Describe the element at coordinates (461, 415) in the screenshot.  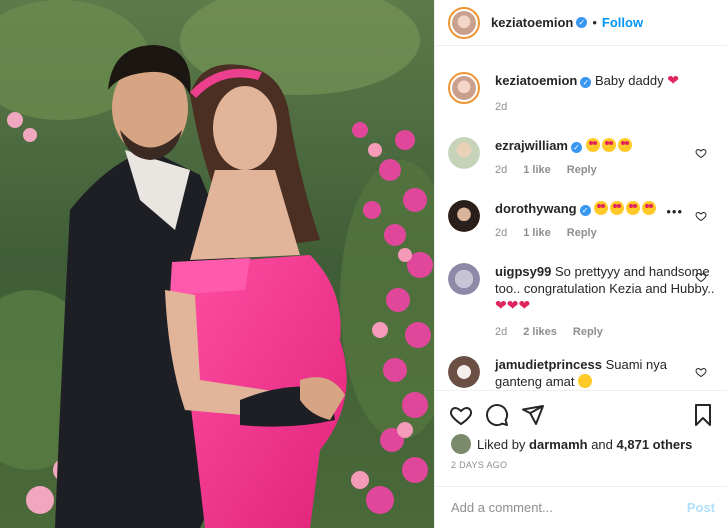
I see `like-heart-icon` at that location.